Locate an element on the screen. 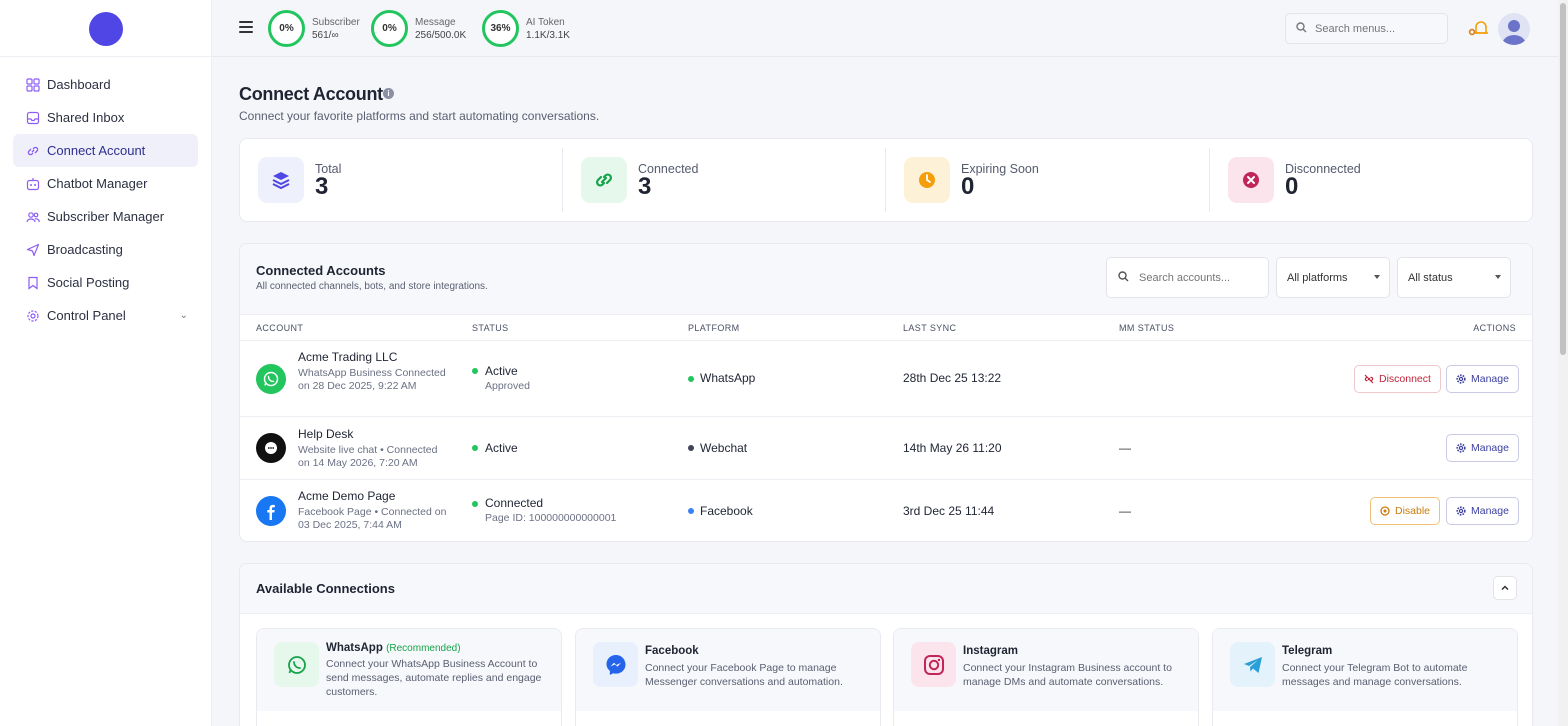  collapse-button is located at coordinates (1505, 588).